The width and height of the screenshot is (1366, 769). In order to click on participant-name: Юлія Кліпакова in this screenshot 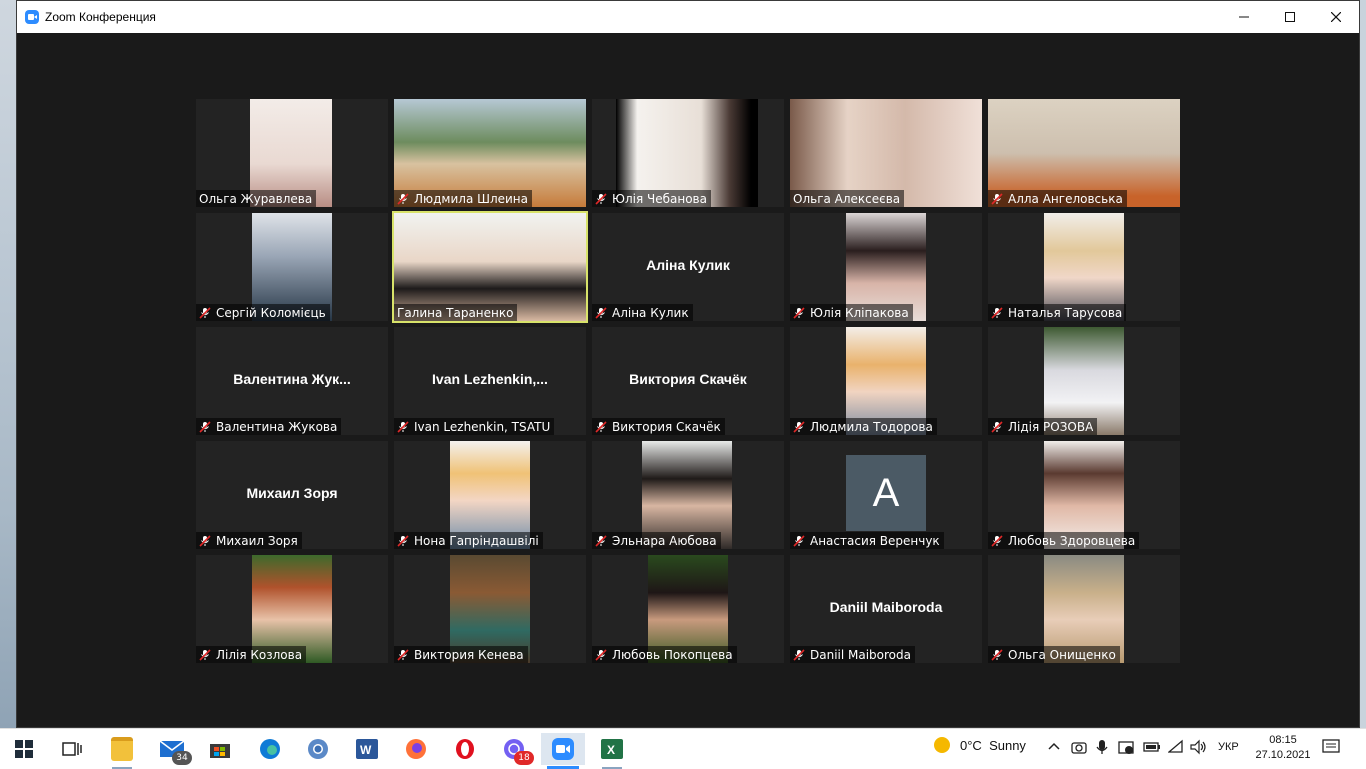, I will do `click(859, 312)`.